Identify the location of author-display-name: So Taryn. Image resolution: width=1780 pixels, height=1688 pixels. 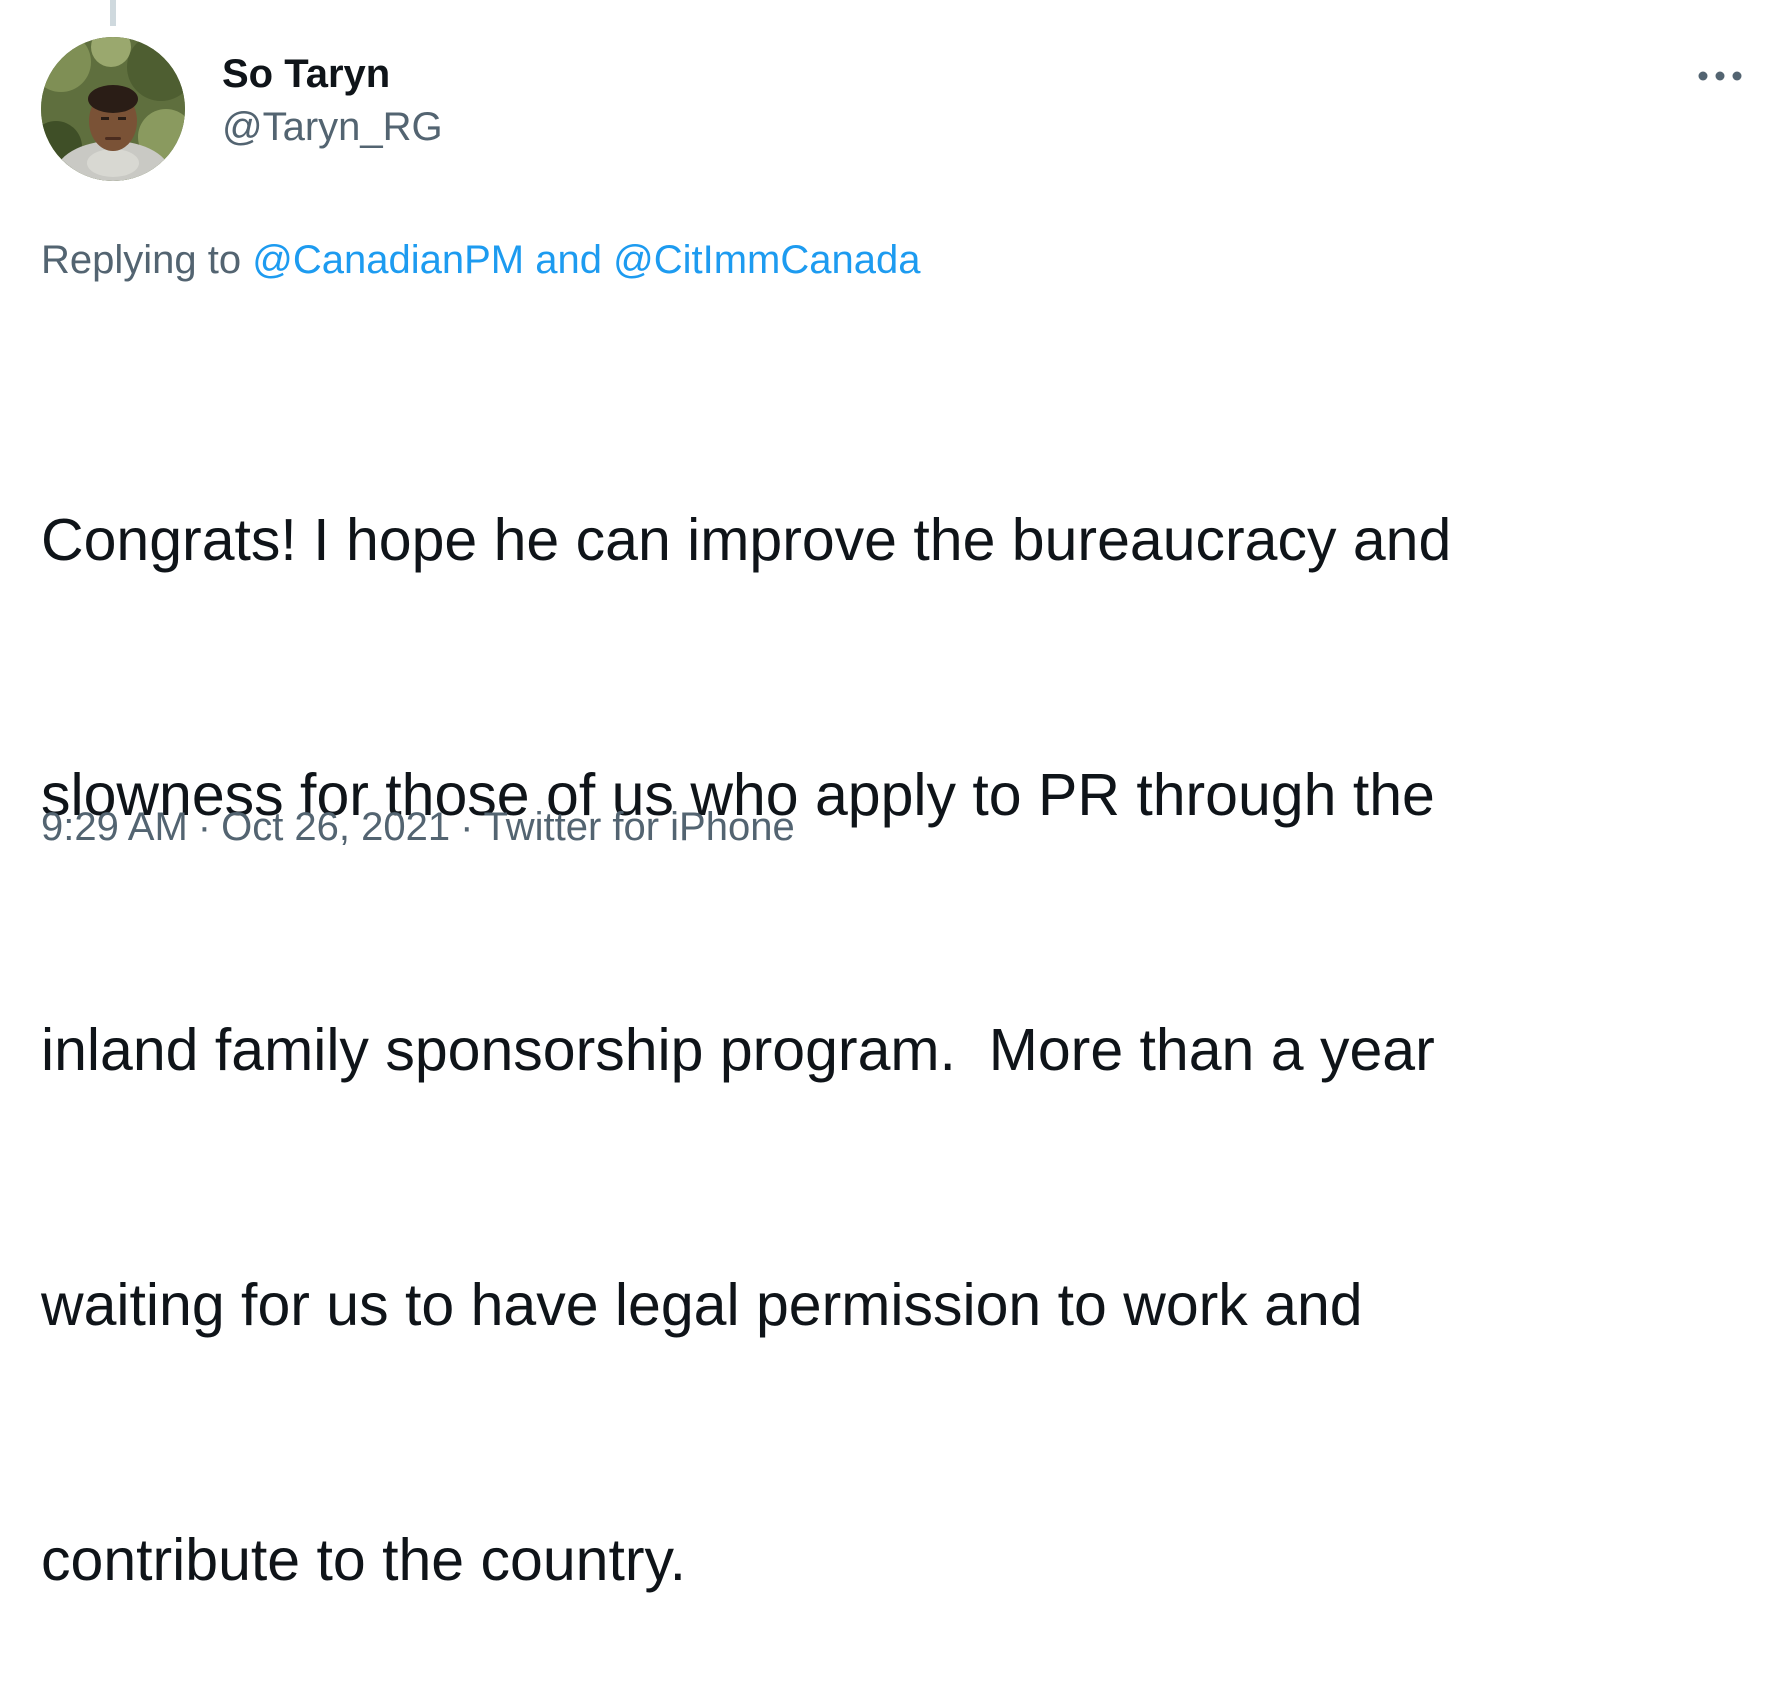
(332, 74).